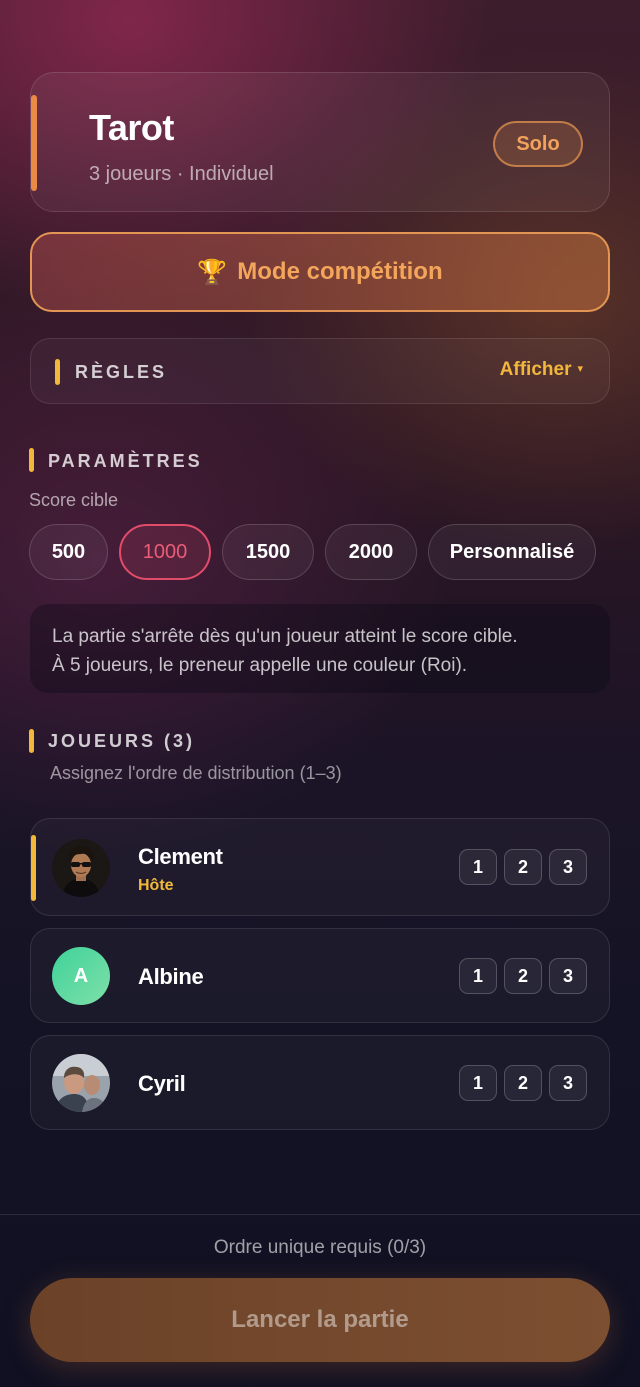 This screenshot has height=1387, width=640. I want to click on competition-mode-label: Mode compétition, so click(340, 271).